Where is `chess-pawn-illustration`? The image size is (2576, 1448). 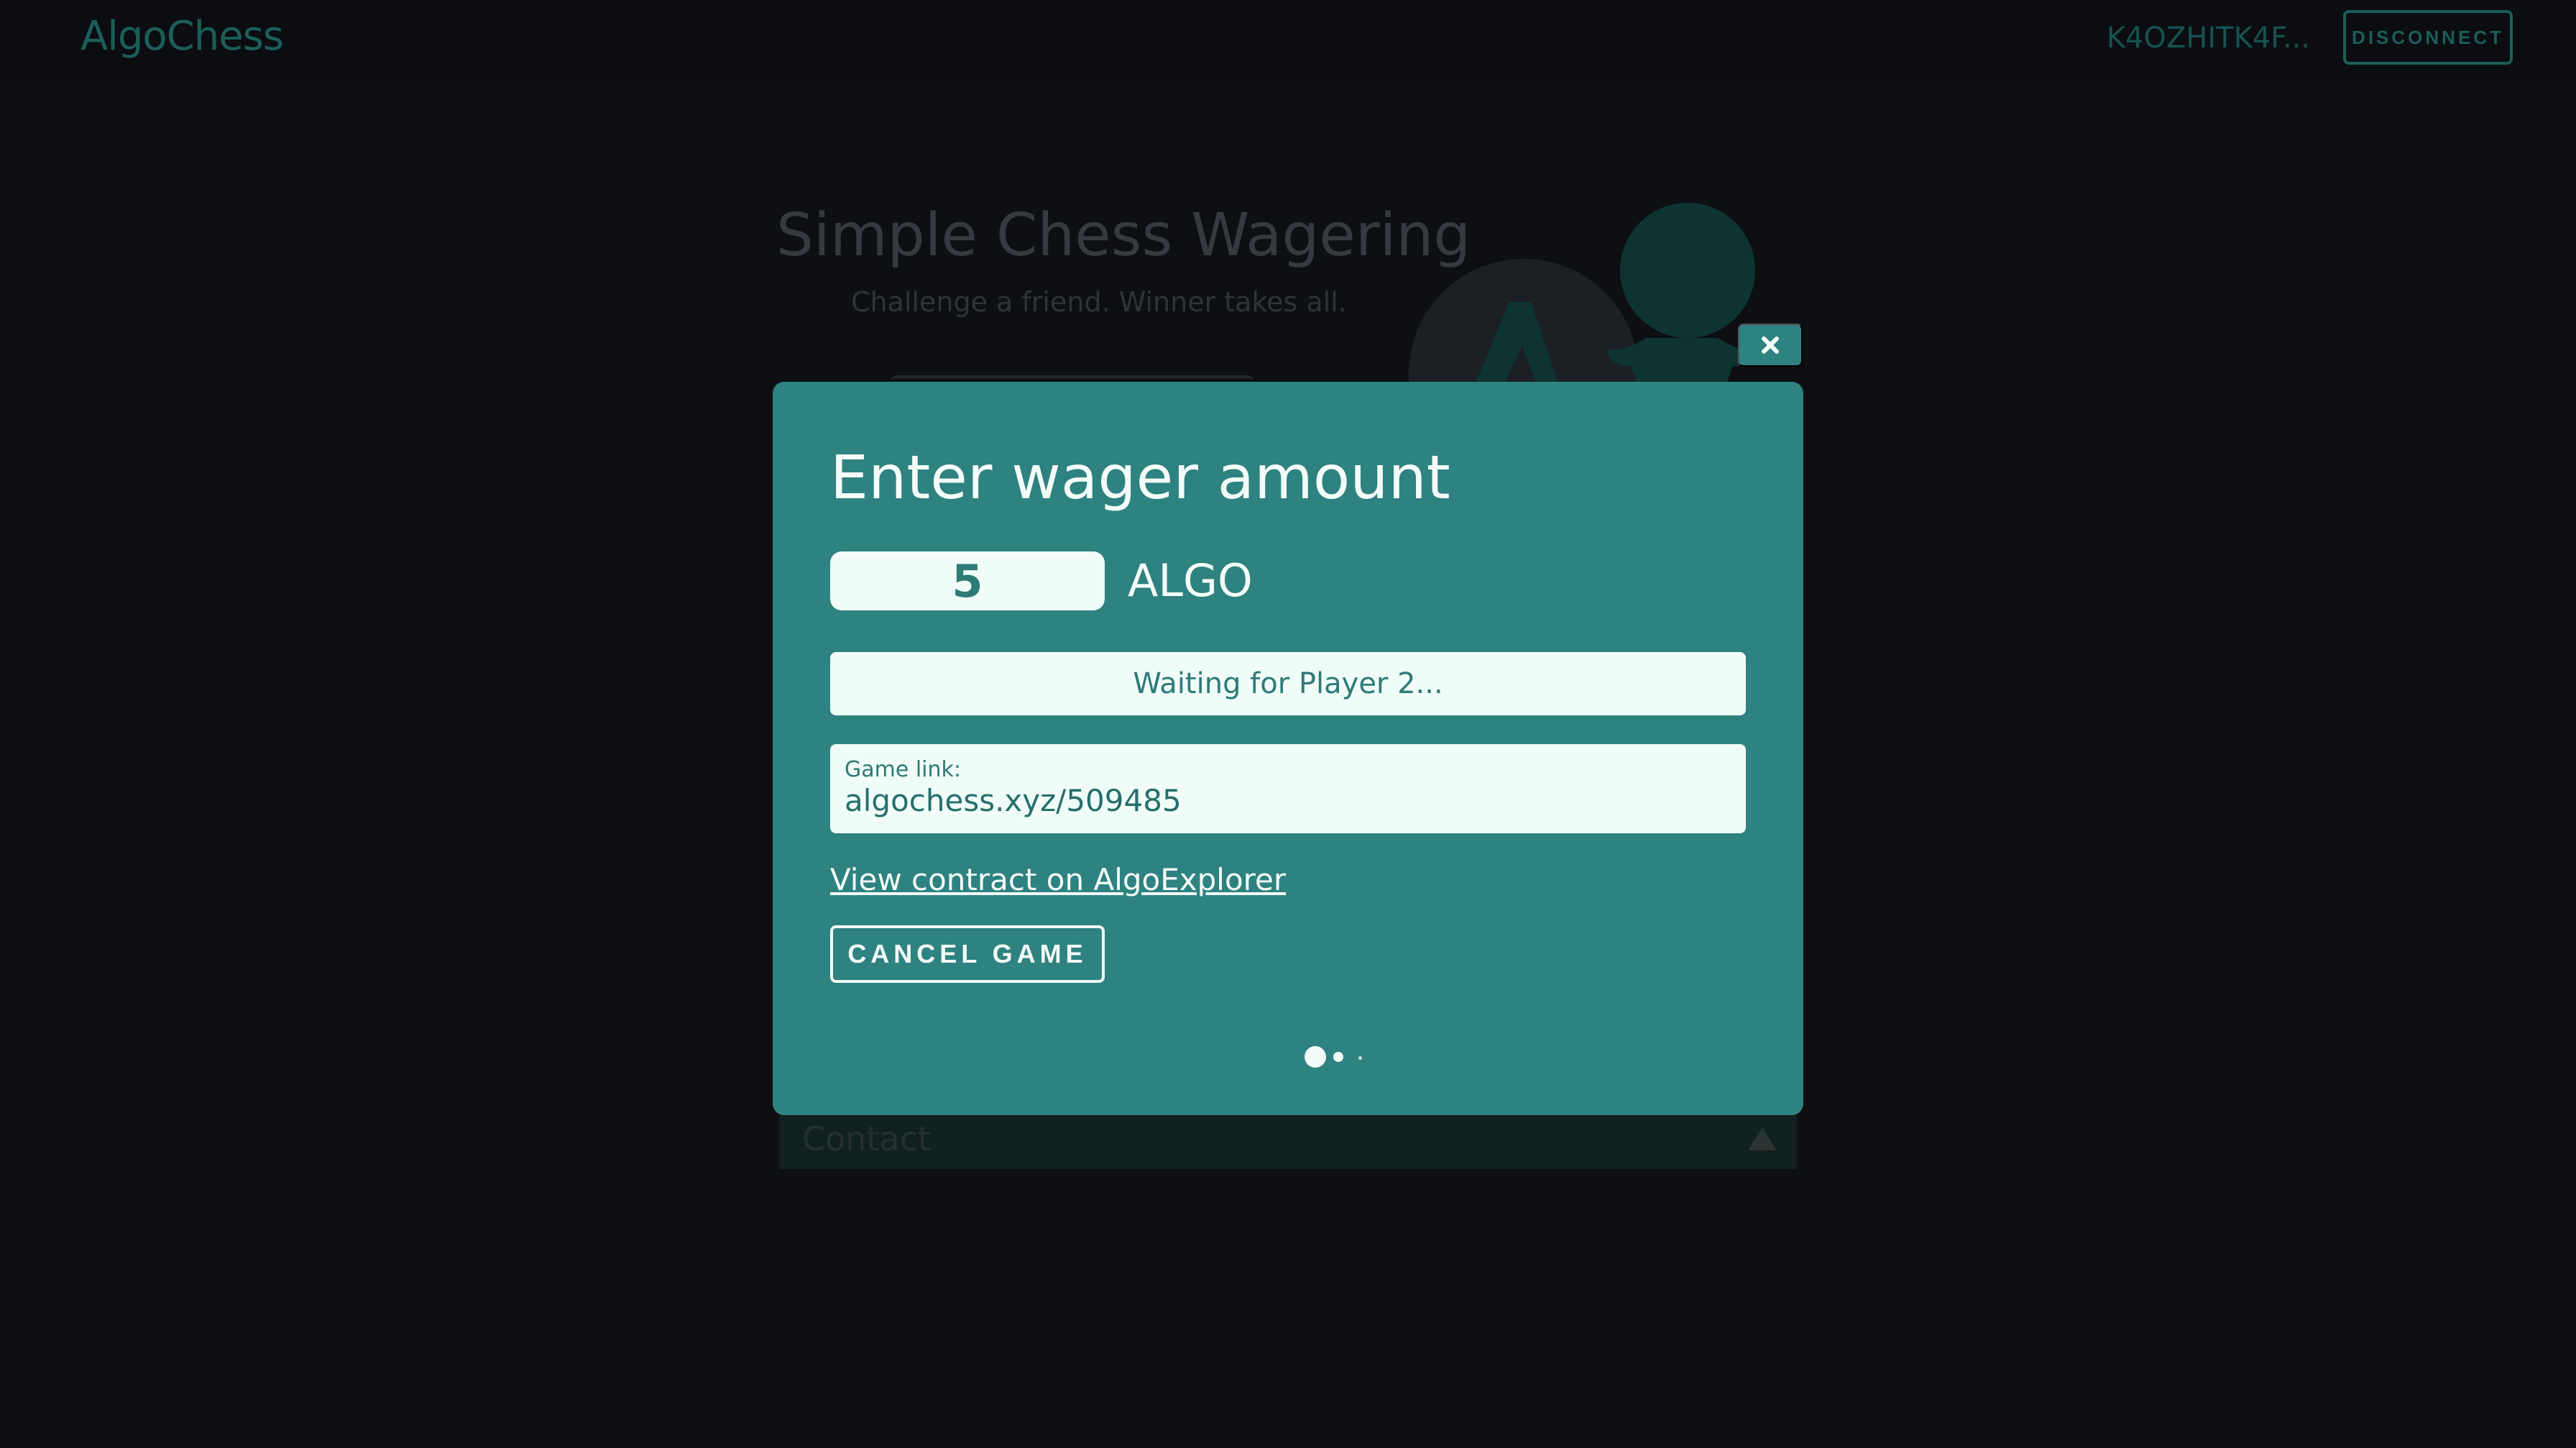 chess-pawn-illustration is located at coordinates (1582, 295).